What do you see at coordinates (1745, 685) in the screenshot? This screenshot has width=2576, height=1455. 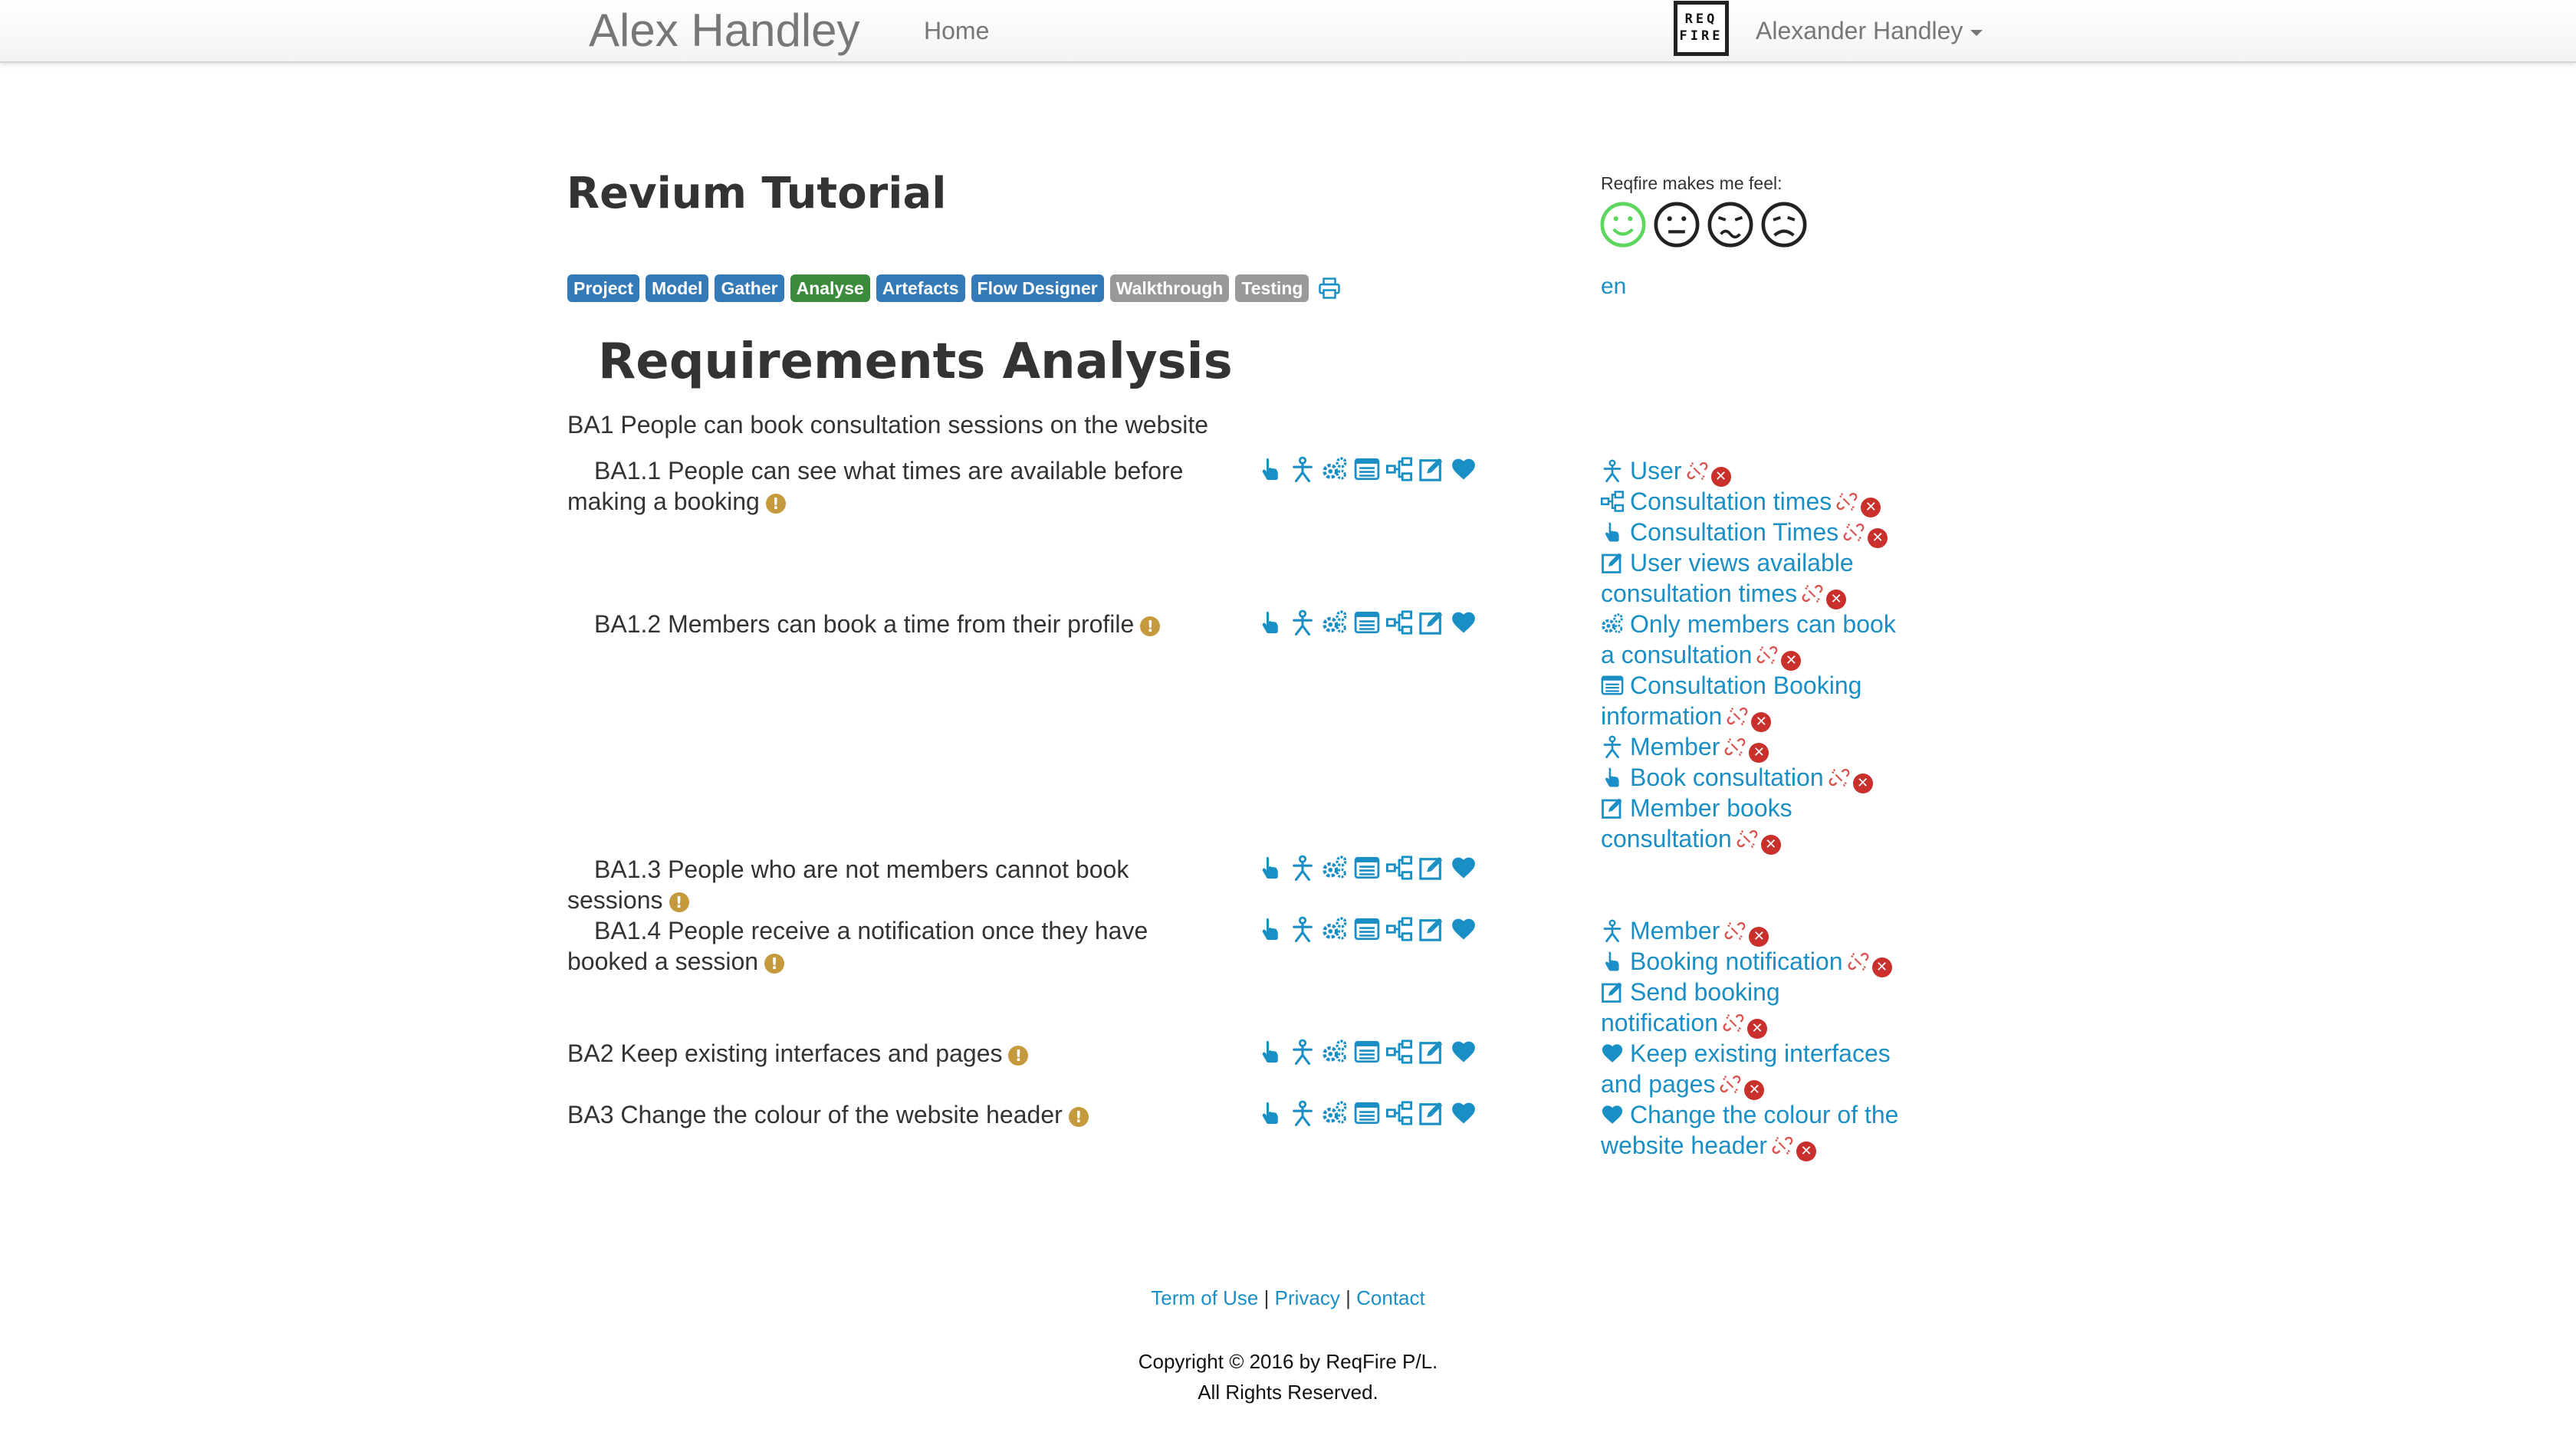 I see `artefact-label: Consultation Booking` at bounding box center [1745, 685].